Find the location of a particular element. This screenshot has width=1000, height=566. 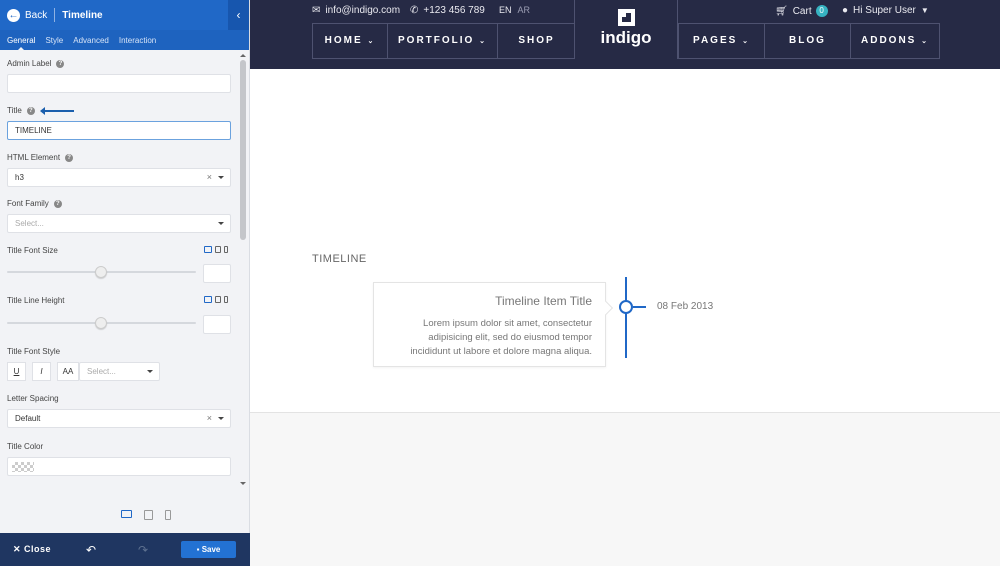

tab-general: General is located at coordinates (21, 43).